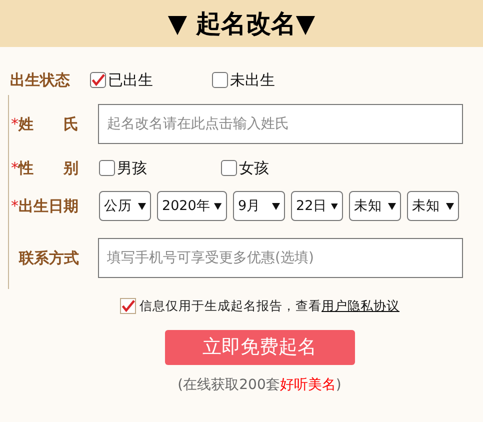 The width and height of the screenshot is (483, 422). I want to click on input-field: 填写手机号可享受更多优惠(选填), so click(280, 258).